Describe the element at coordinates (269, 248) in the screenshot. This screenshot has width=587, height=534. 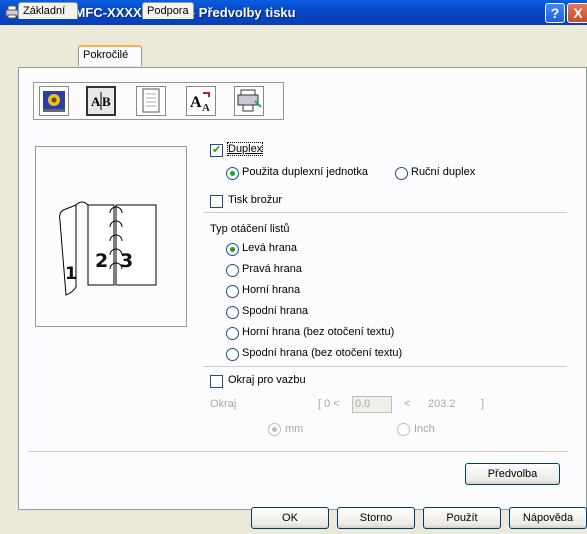
I see `flip-left-label: Levá hrana` at that location.